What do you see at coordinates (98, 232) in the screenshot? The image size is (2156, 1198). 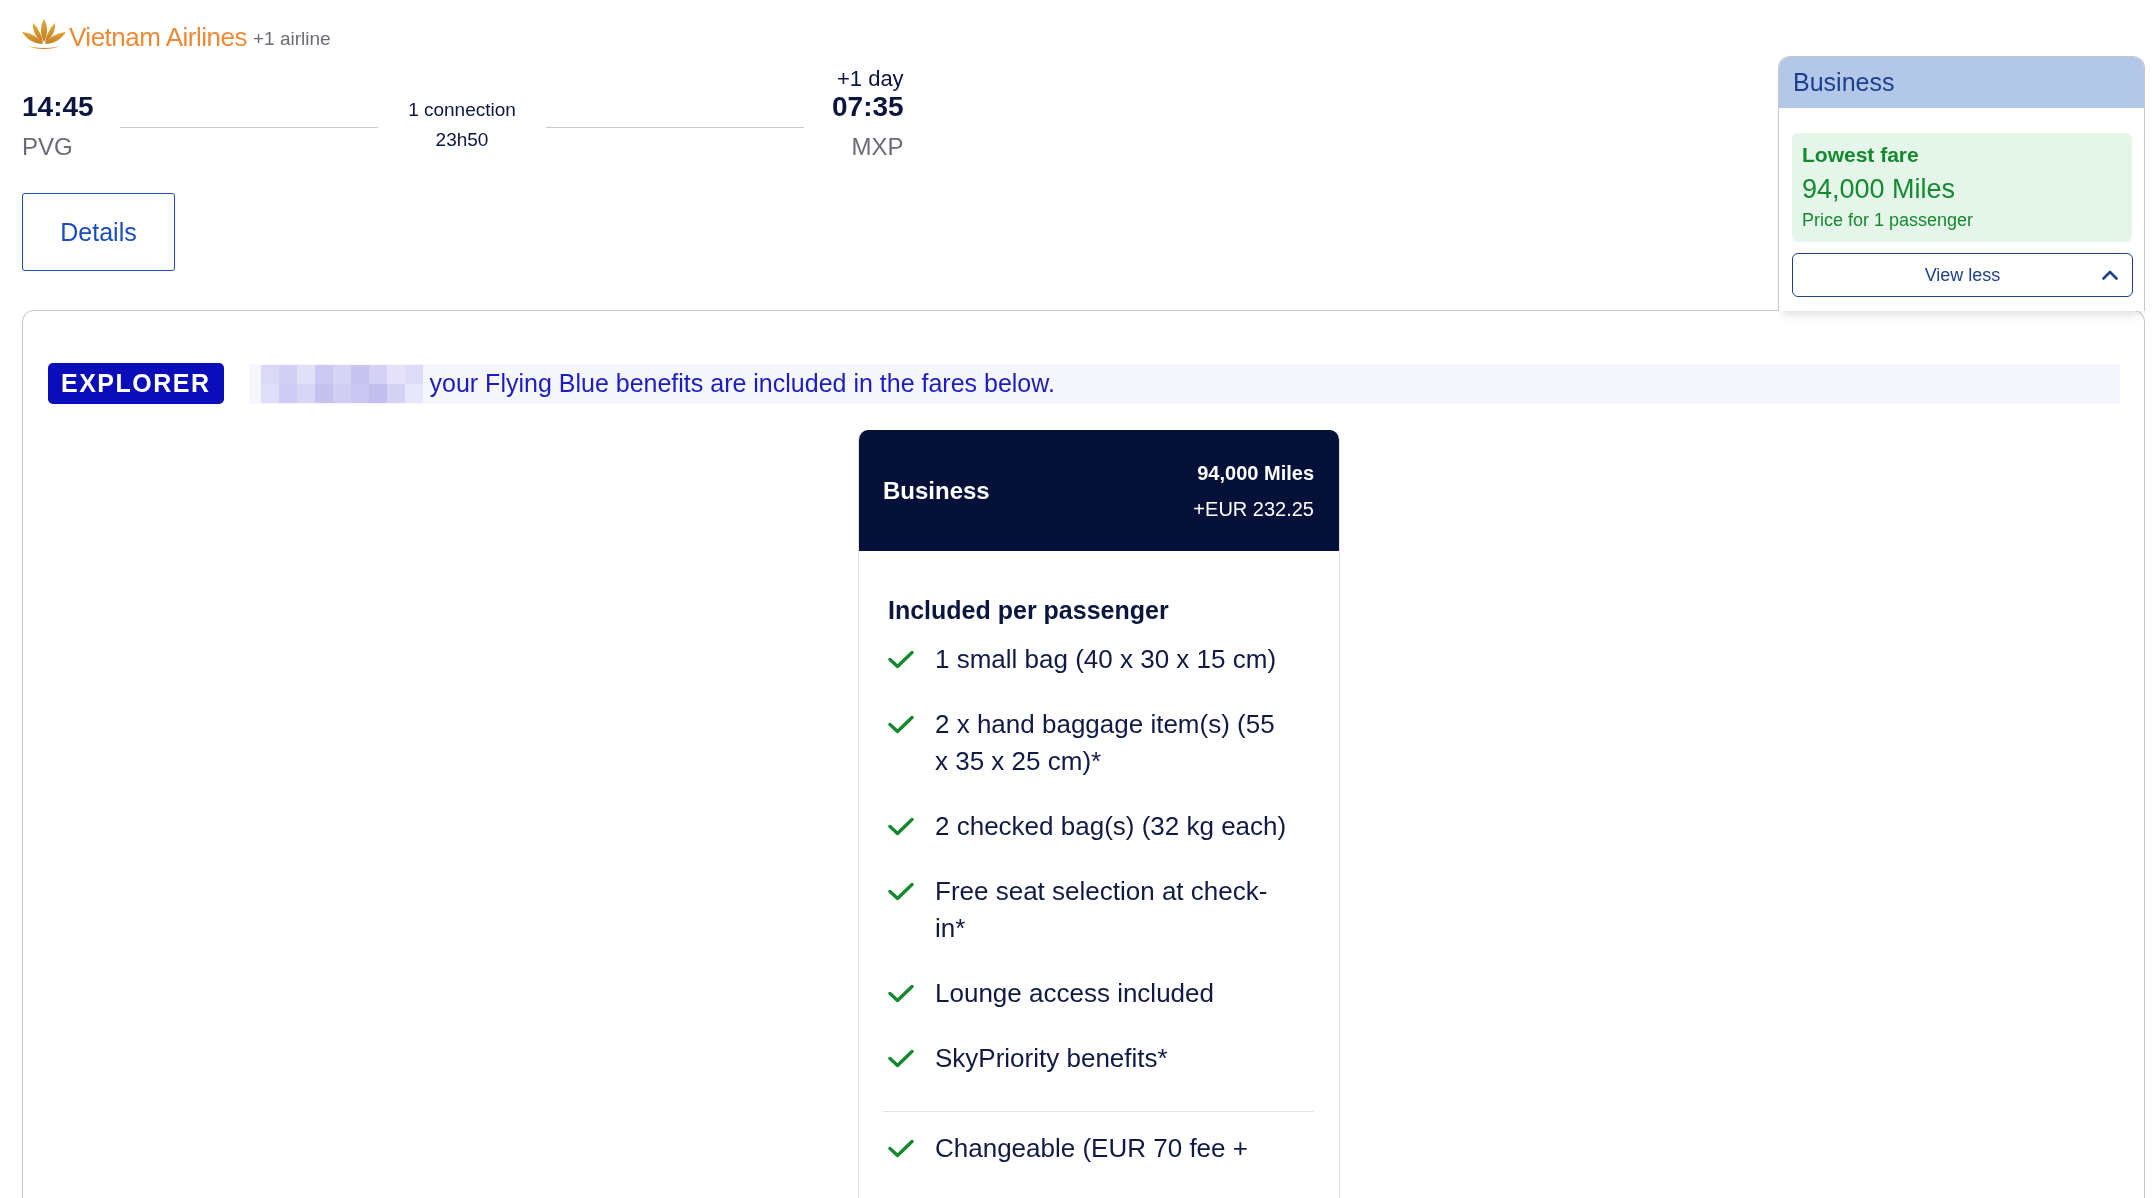 I see `details-button: Details` at bounding box center [98, 232].